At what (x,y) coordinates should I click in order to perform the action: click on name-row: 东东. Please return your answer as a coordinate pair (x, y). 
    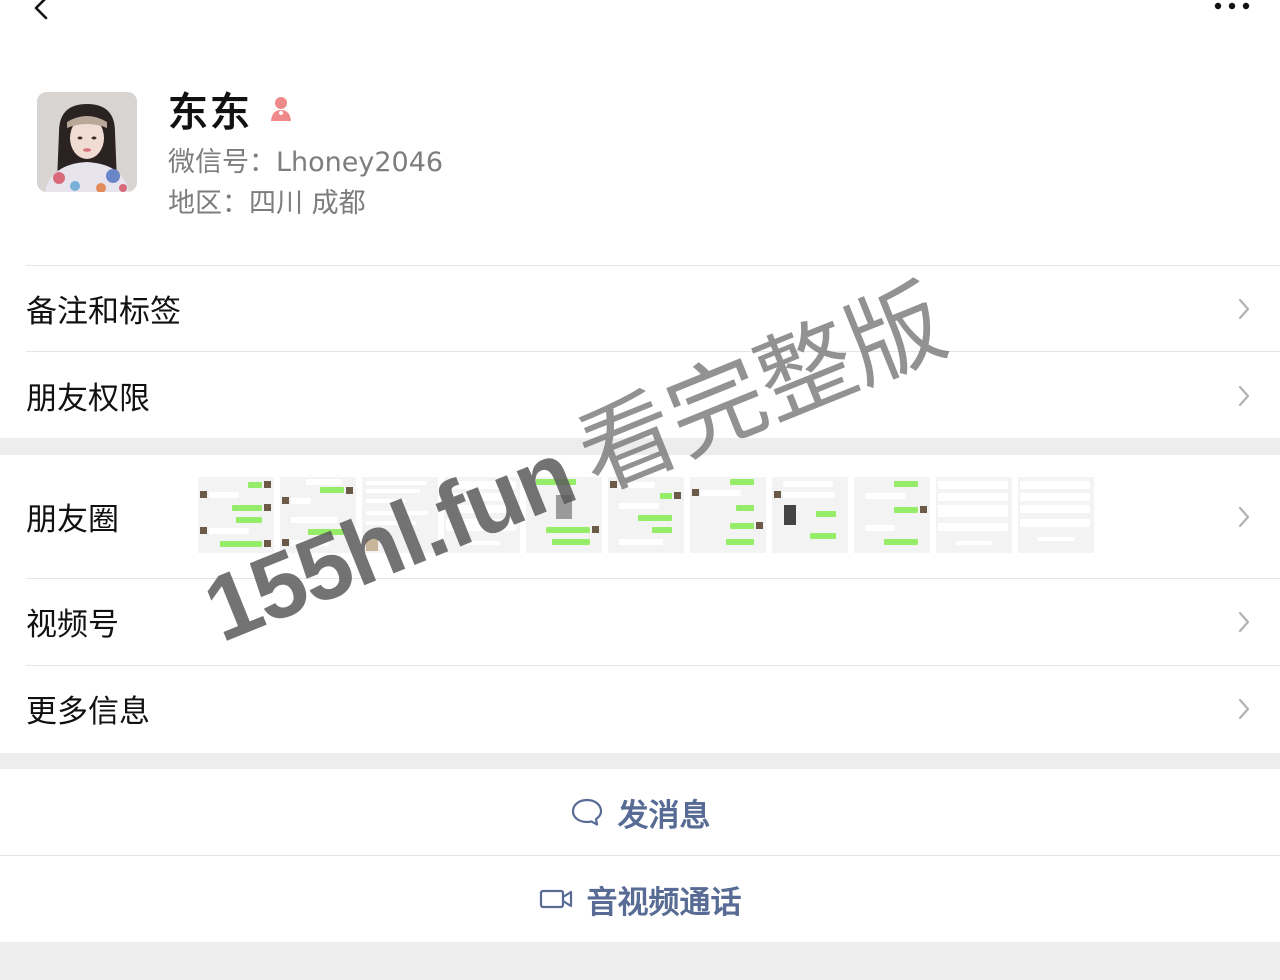
    Looking at the image, I should click on (232, 109).